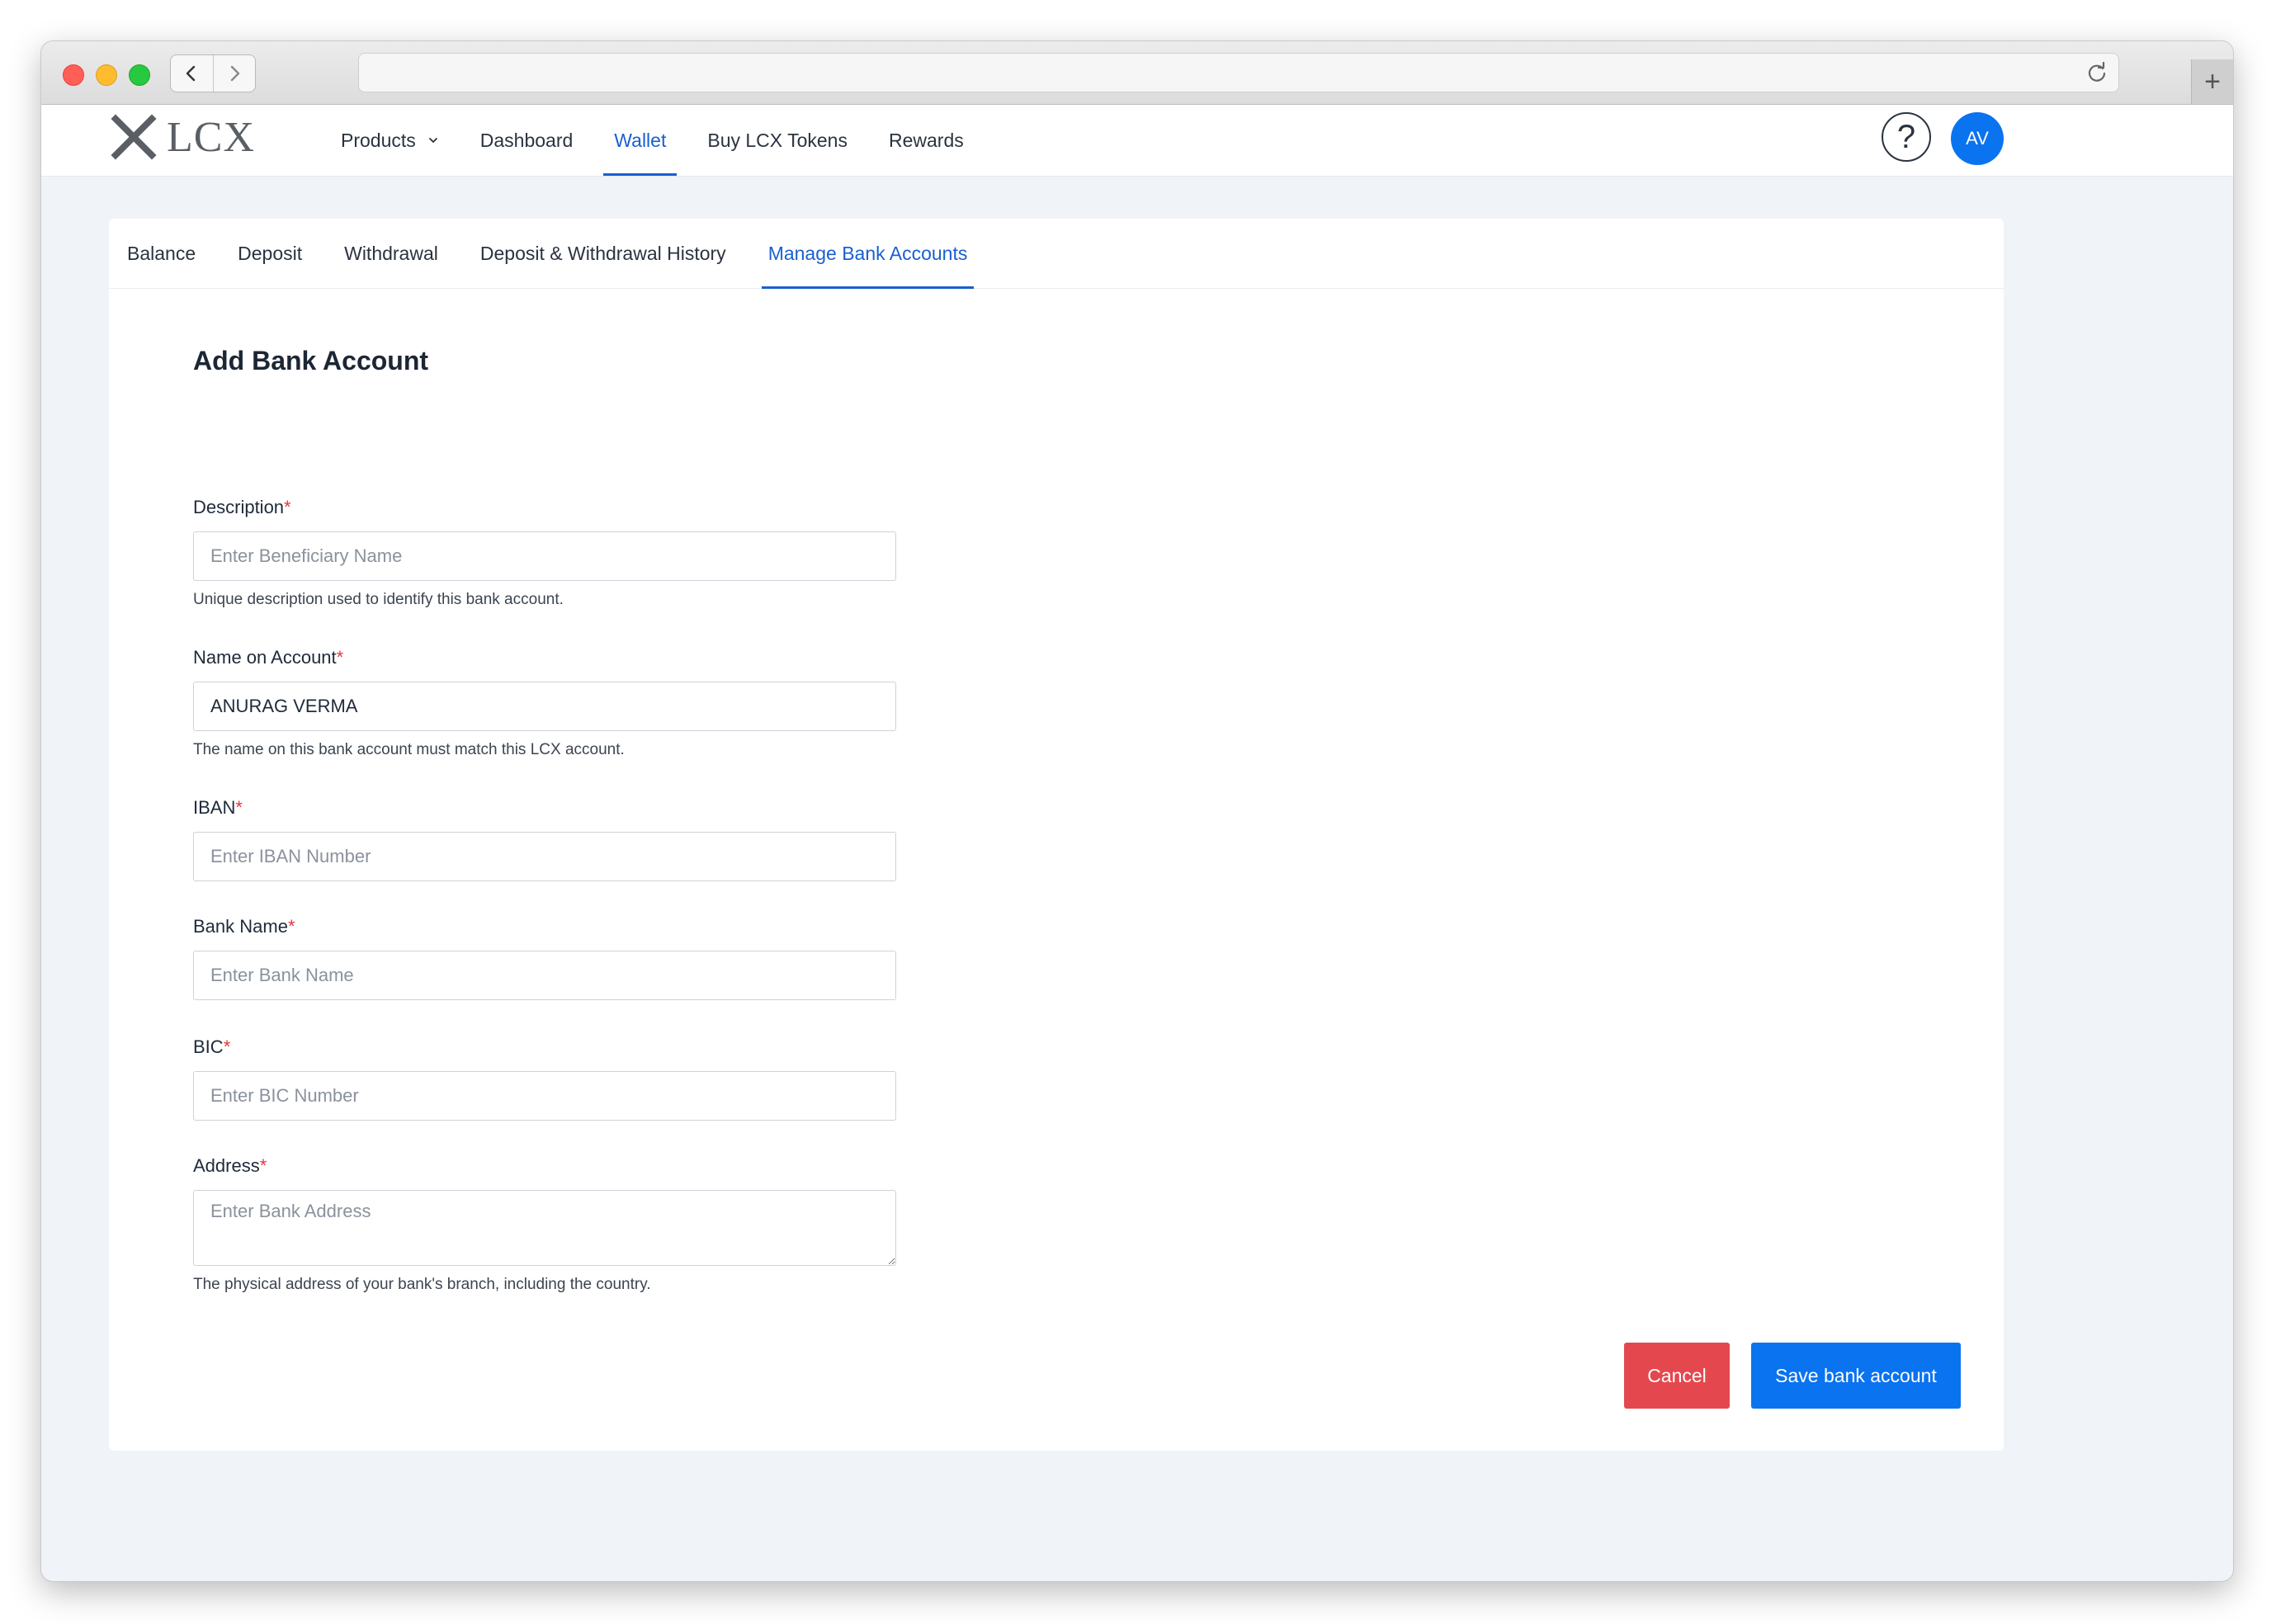  What do you see at coordinates (218, 807) in the screenshot?
I see `iban-label: IBAN*` at bounding box center [218, 807].